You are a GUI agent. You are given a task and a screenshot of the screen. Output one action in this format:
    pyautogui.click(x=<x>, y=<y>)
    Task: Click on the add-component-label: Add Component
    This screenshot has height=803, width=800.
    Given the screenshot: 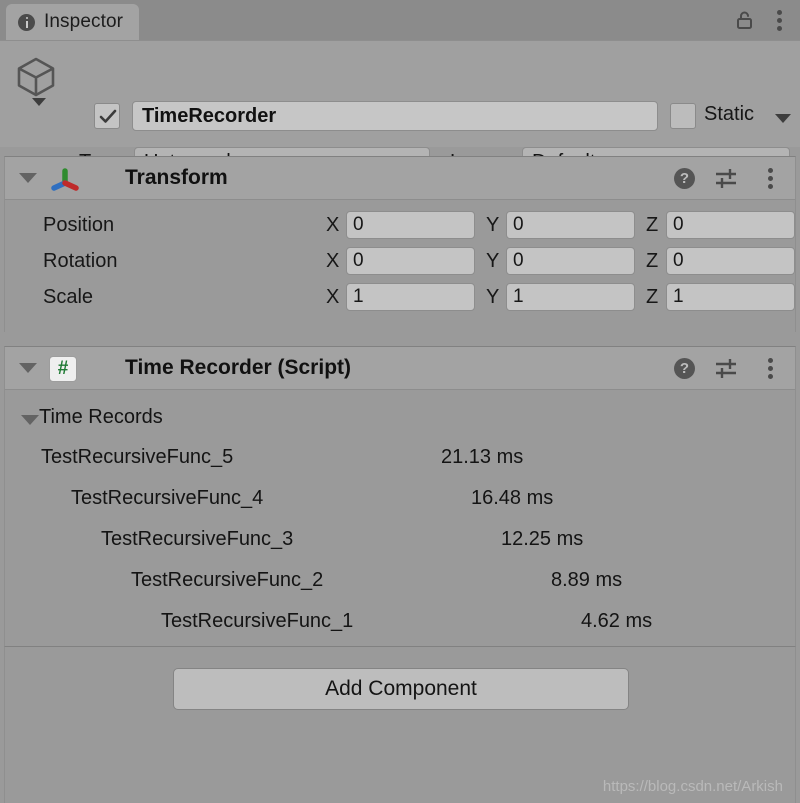 What is the action you would take?
    pyautogui.click(x=401, y=688)
    